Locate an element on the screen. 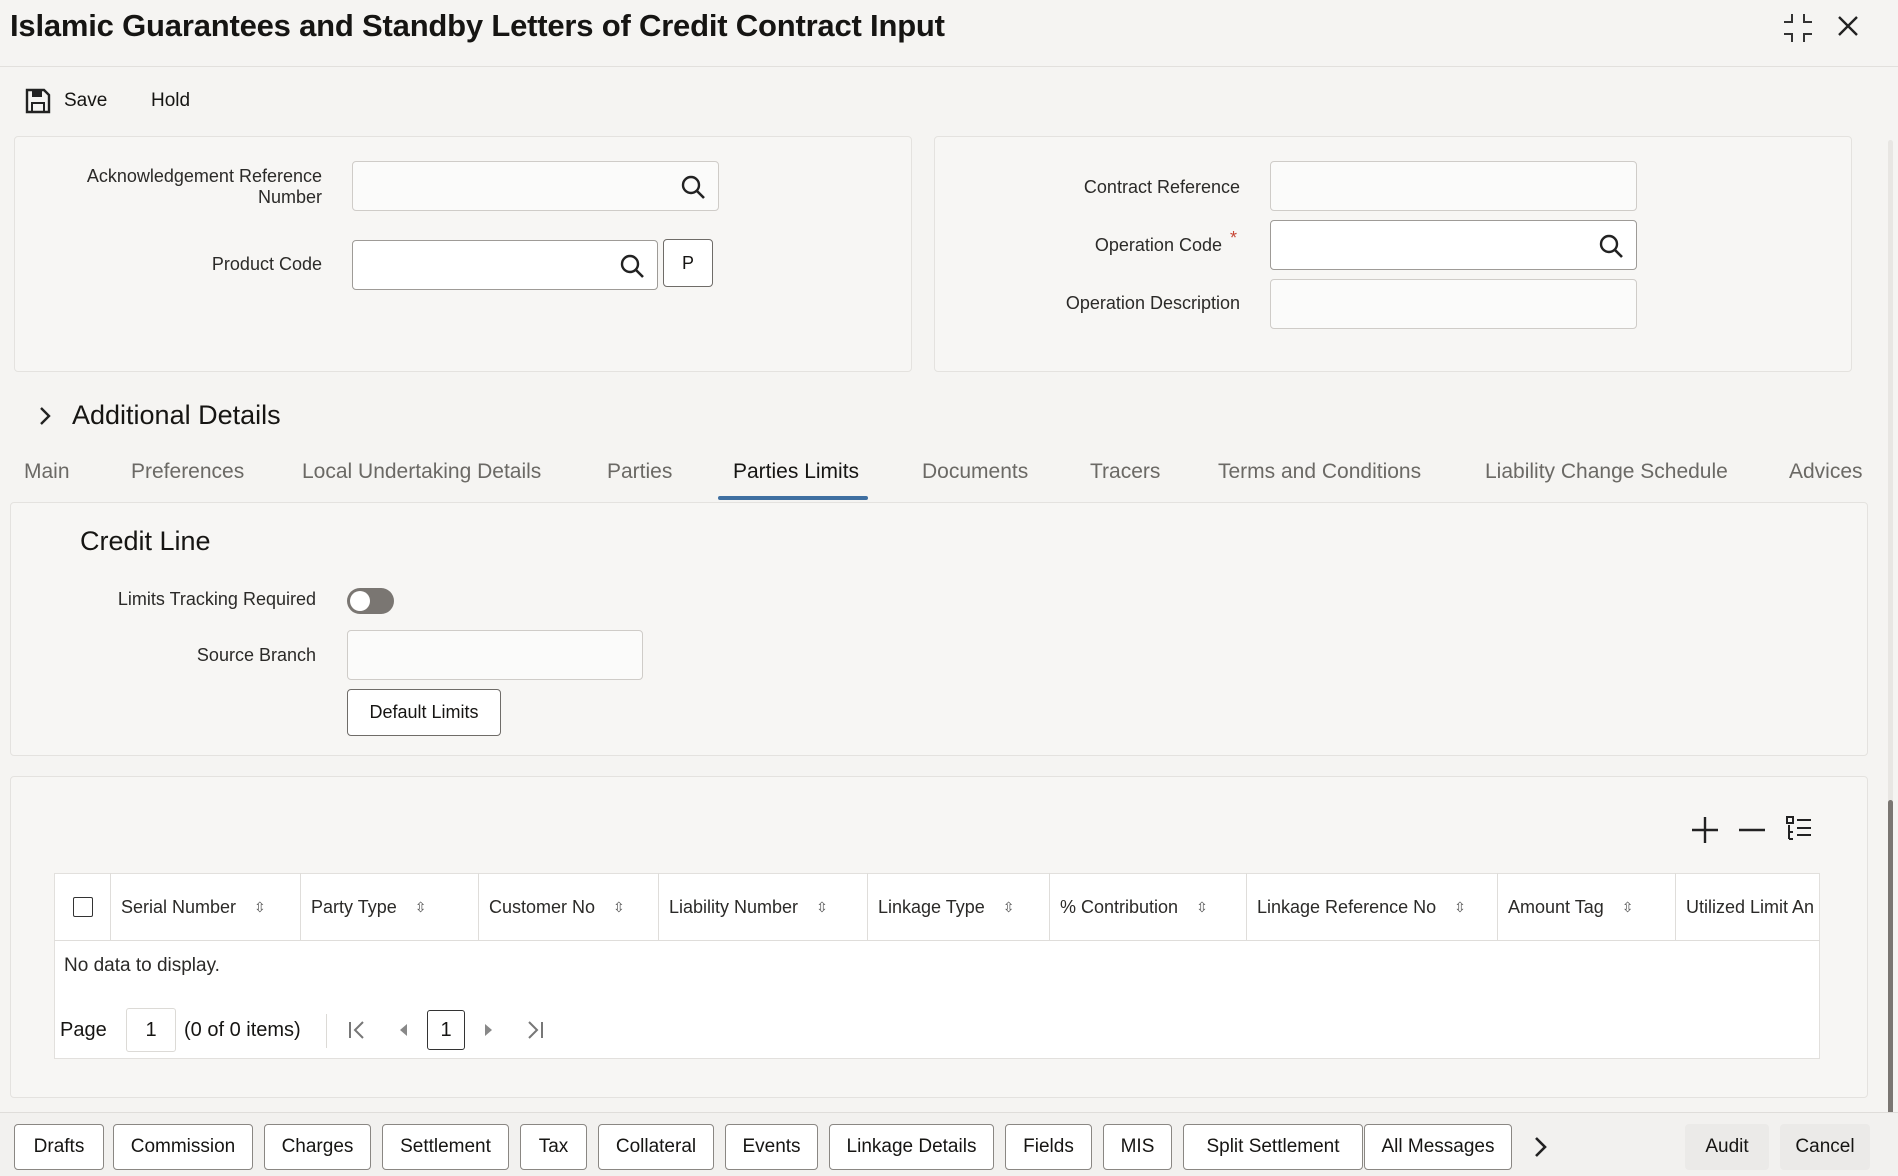  page-label: Page is located at coordinates (83, 1030).